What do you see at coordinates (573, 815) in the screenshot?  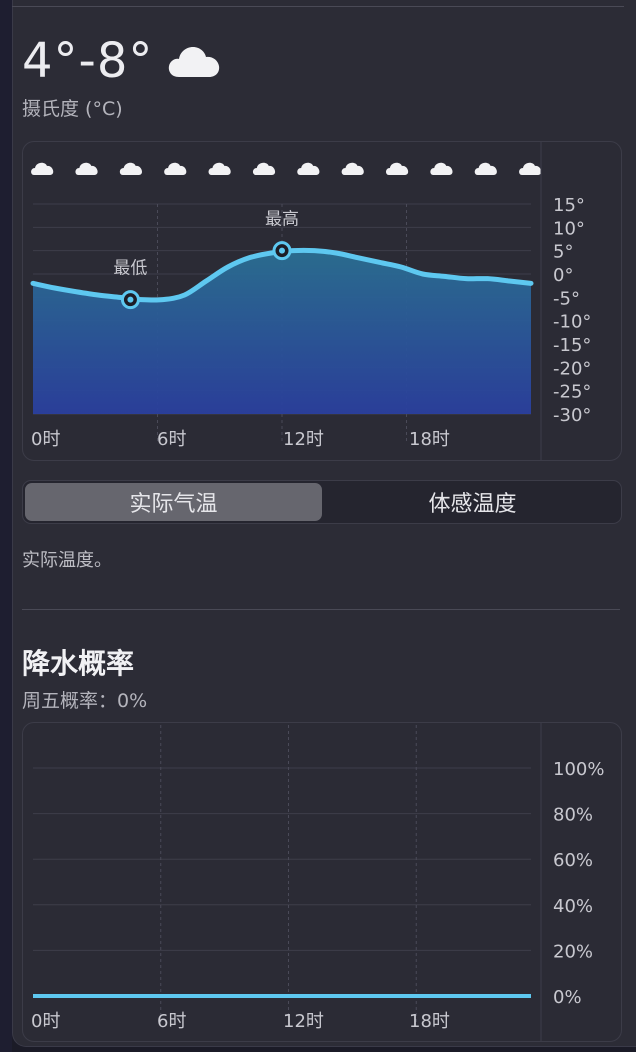 I see `y-tick-label: 80%` at bounding box center [573, 815].